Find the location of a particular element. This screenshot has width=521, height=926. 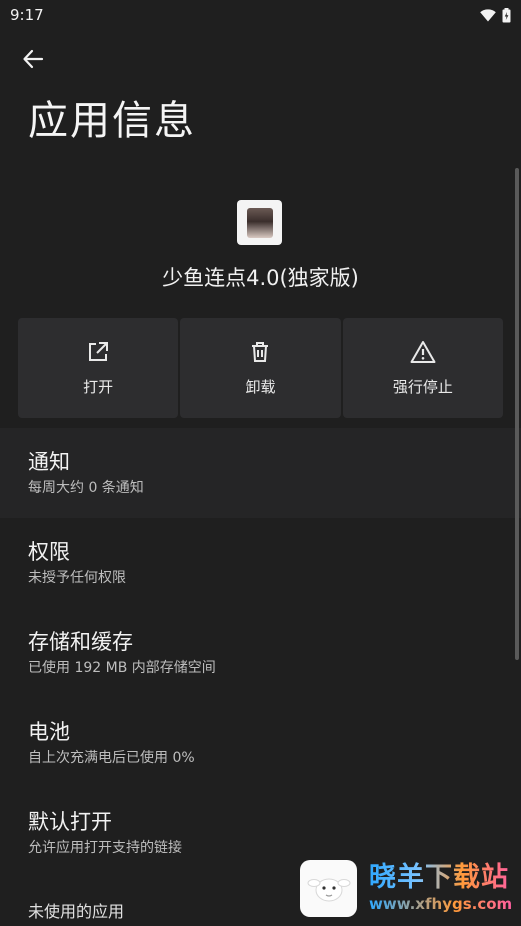

status-icons is located at coordinates (495, 15).